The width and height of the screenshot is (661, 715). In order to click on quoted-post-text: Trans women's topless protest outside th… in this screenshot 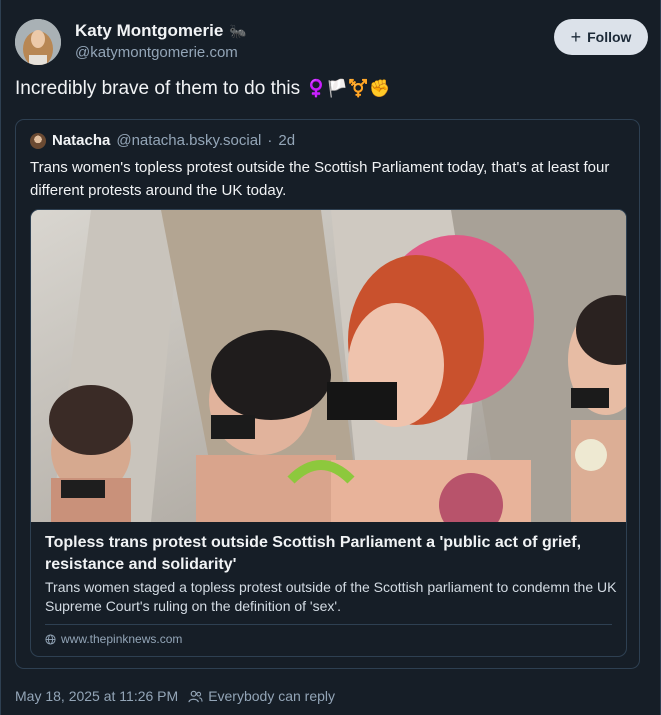, I will do `click(320, 179)`.